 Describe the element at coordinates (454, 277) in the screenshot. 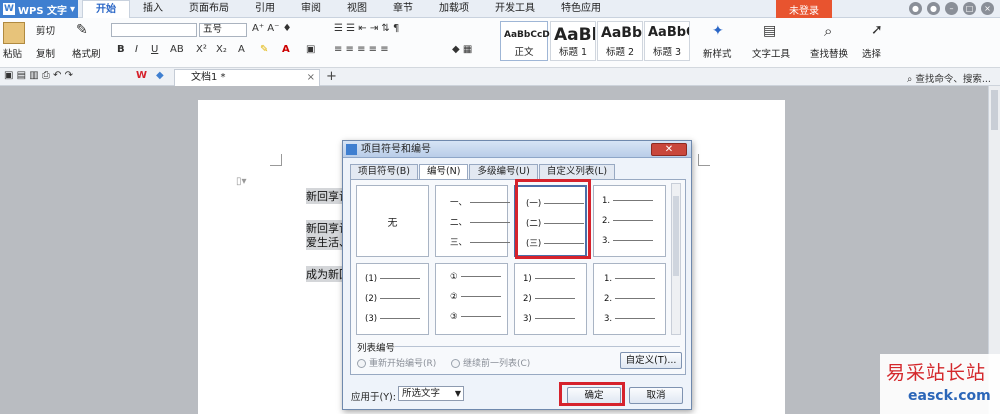

I see `num-label: ①` at that location.